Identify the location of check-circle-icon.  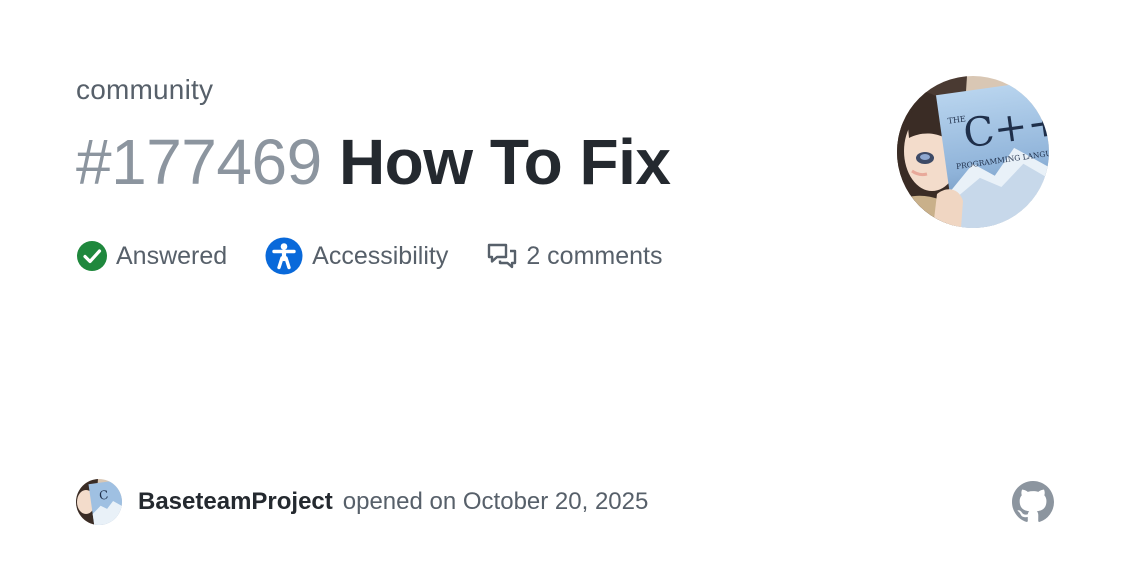
(92, 256).